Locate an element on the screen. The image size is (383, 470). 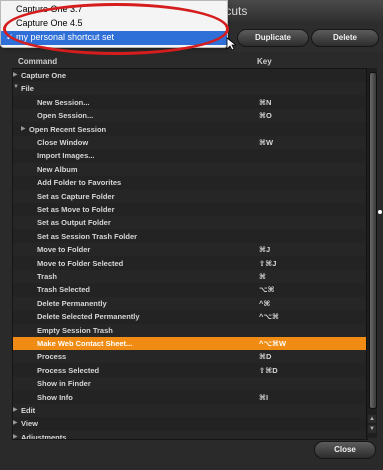
table-row: Delete Selected Permanently ^⌥⌘ is located at coordinates (190, 316).